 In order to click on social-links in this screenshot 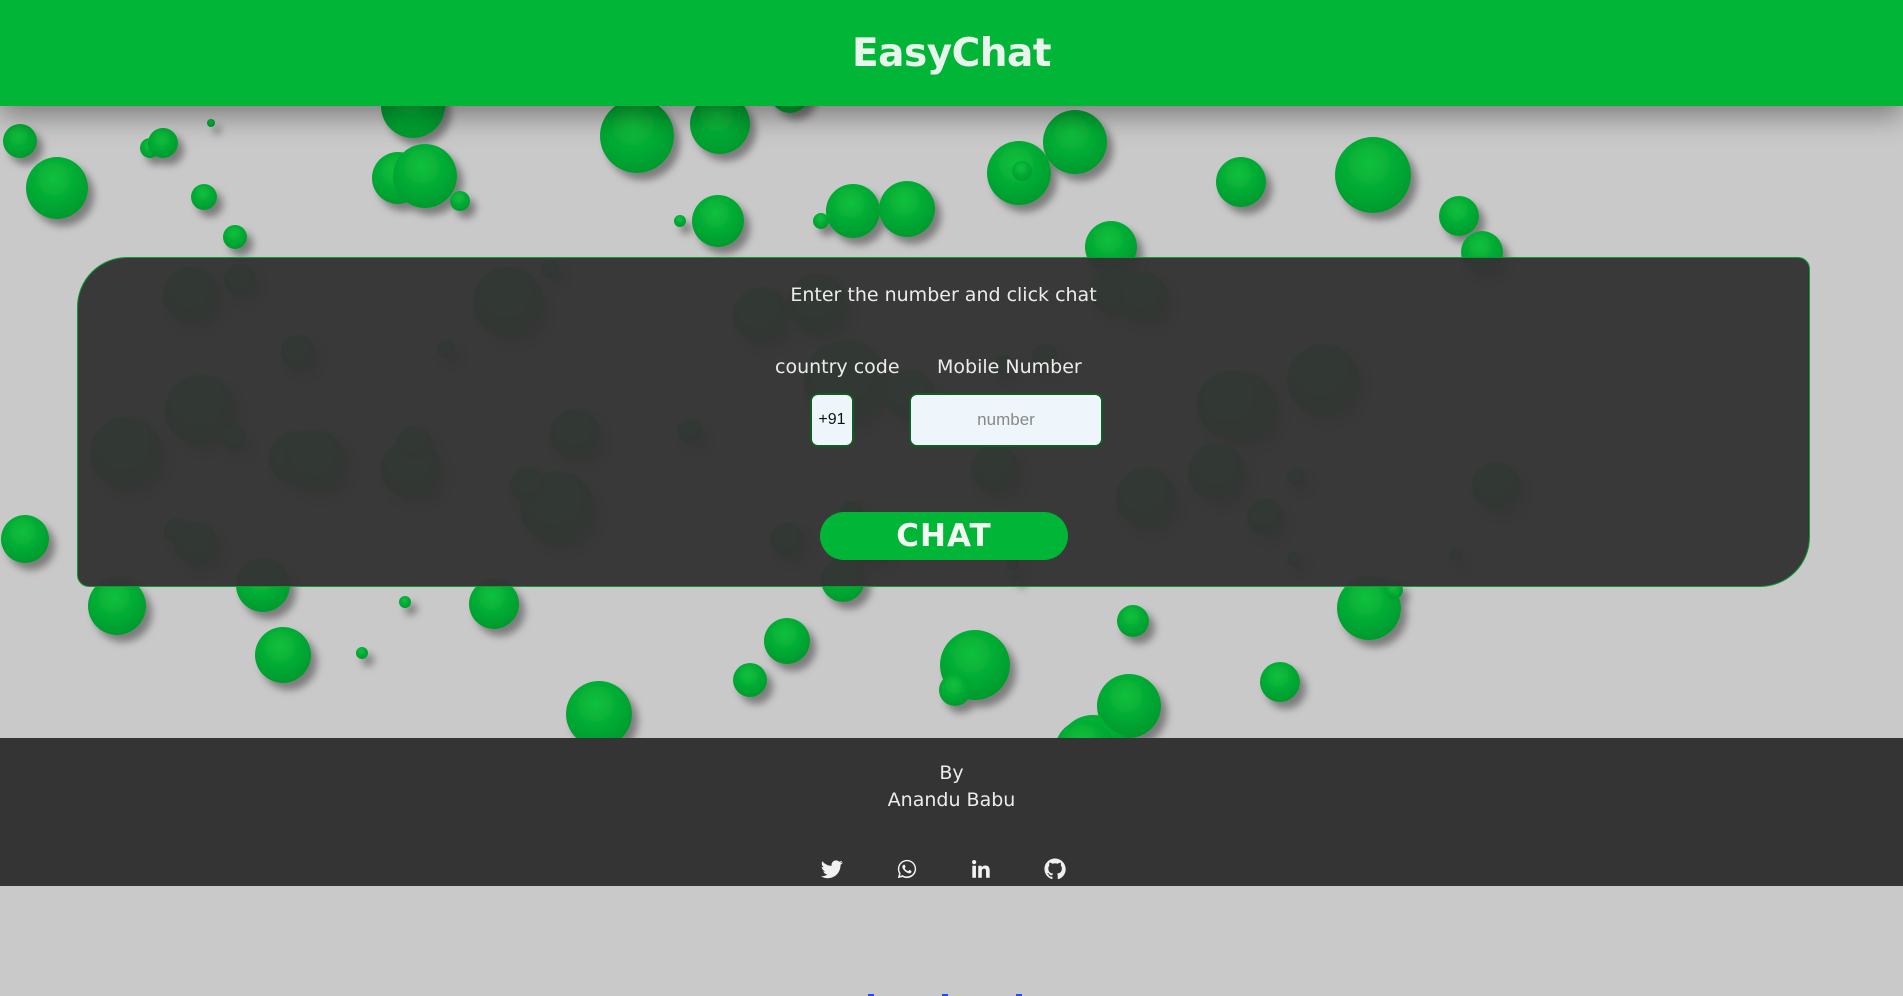, I will do `click(951, 927)`.